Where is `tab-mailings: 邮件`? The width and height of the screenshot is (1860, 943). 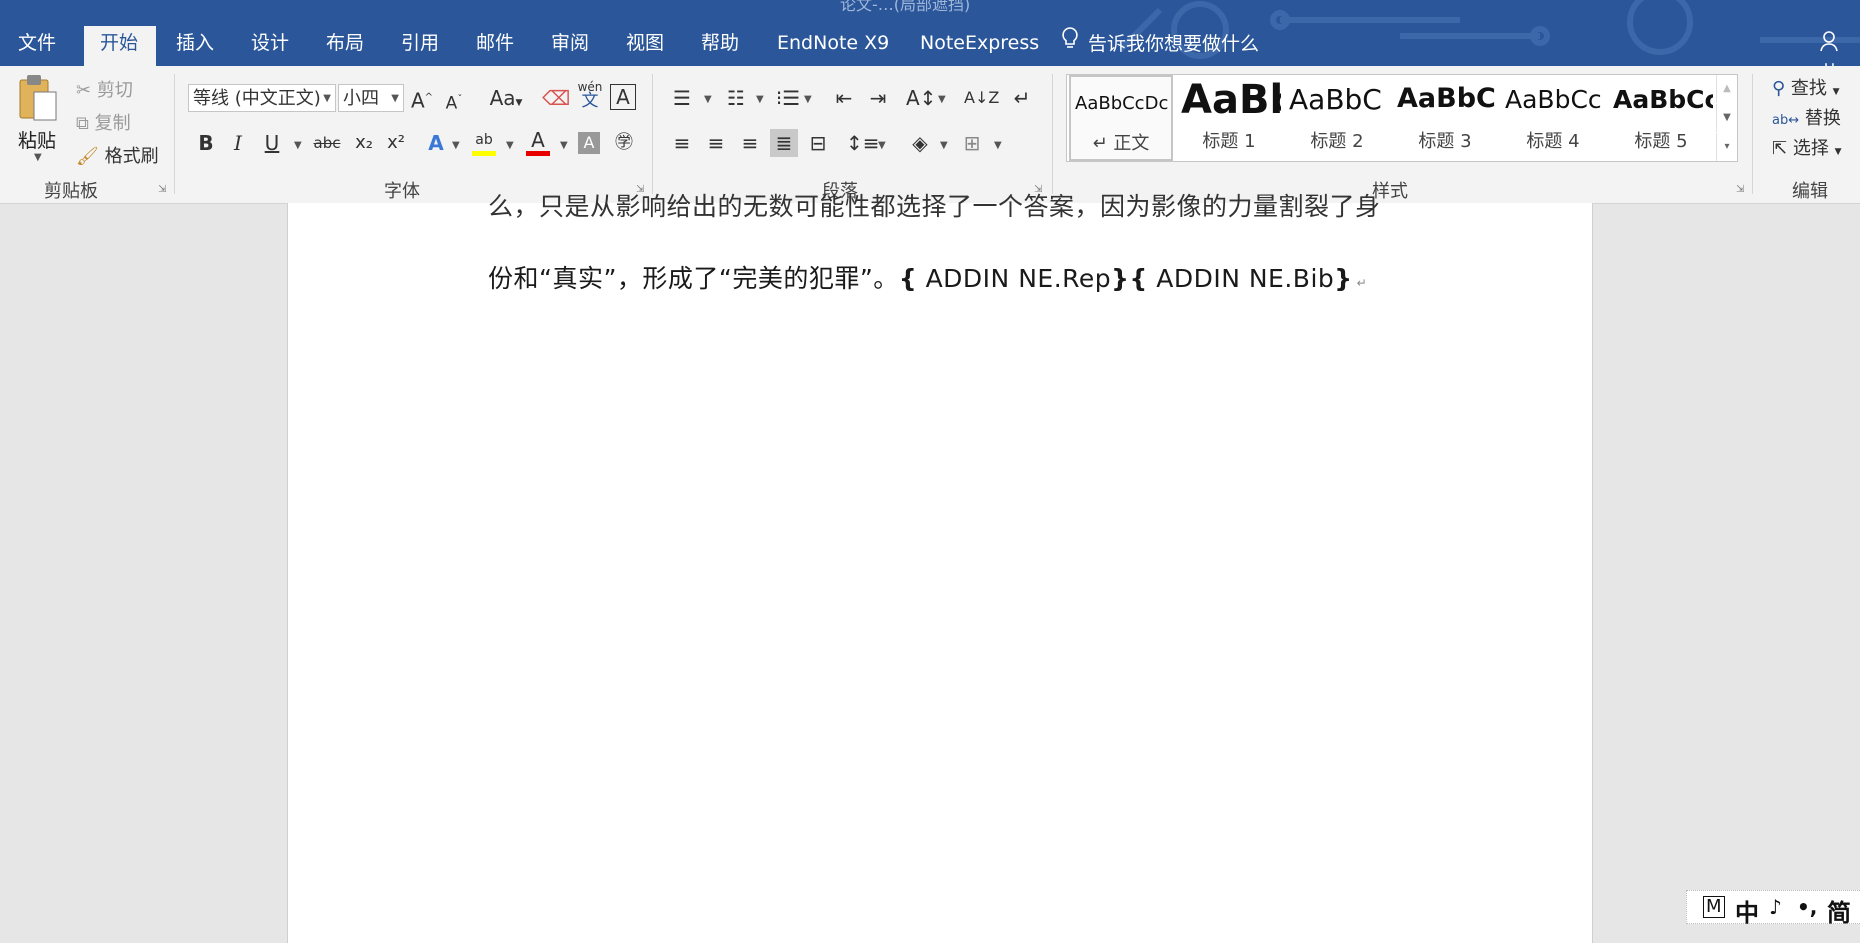
tab-mailings: 邮件 is located at coordinates (495, 46).